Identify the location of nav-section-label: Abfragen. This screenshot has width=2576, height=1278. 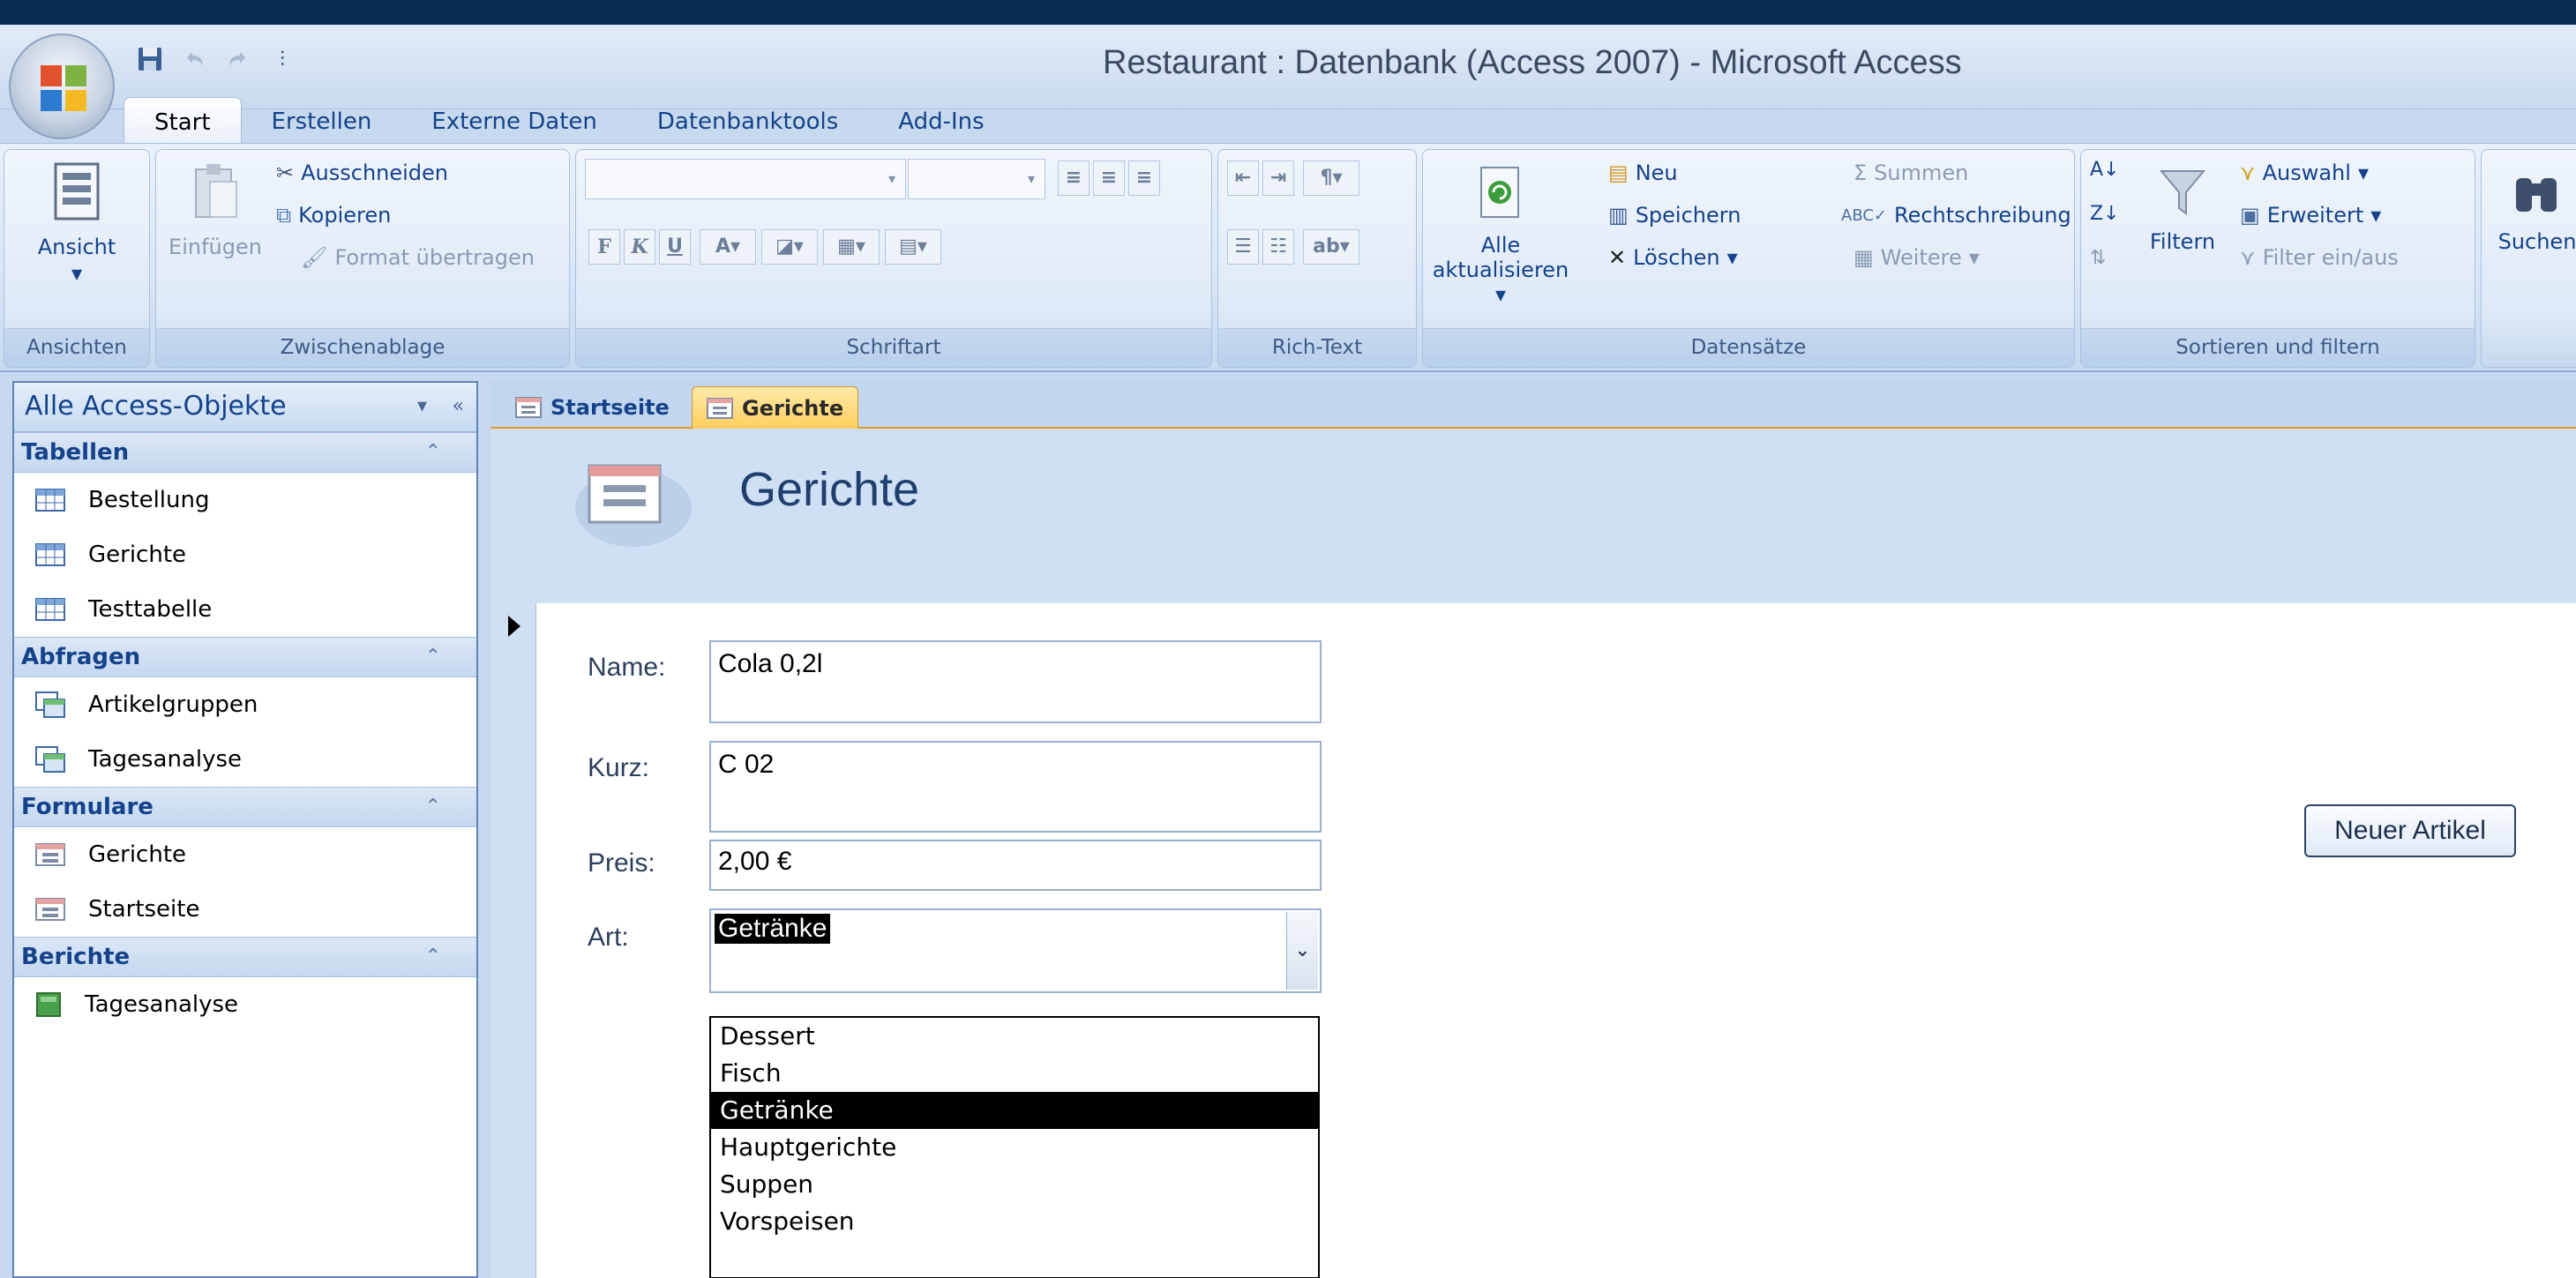
(81, 657).